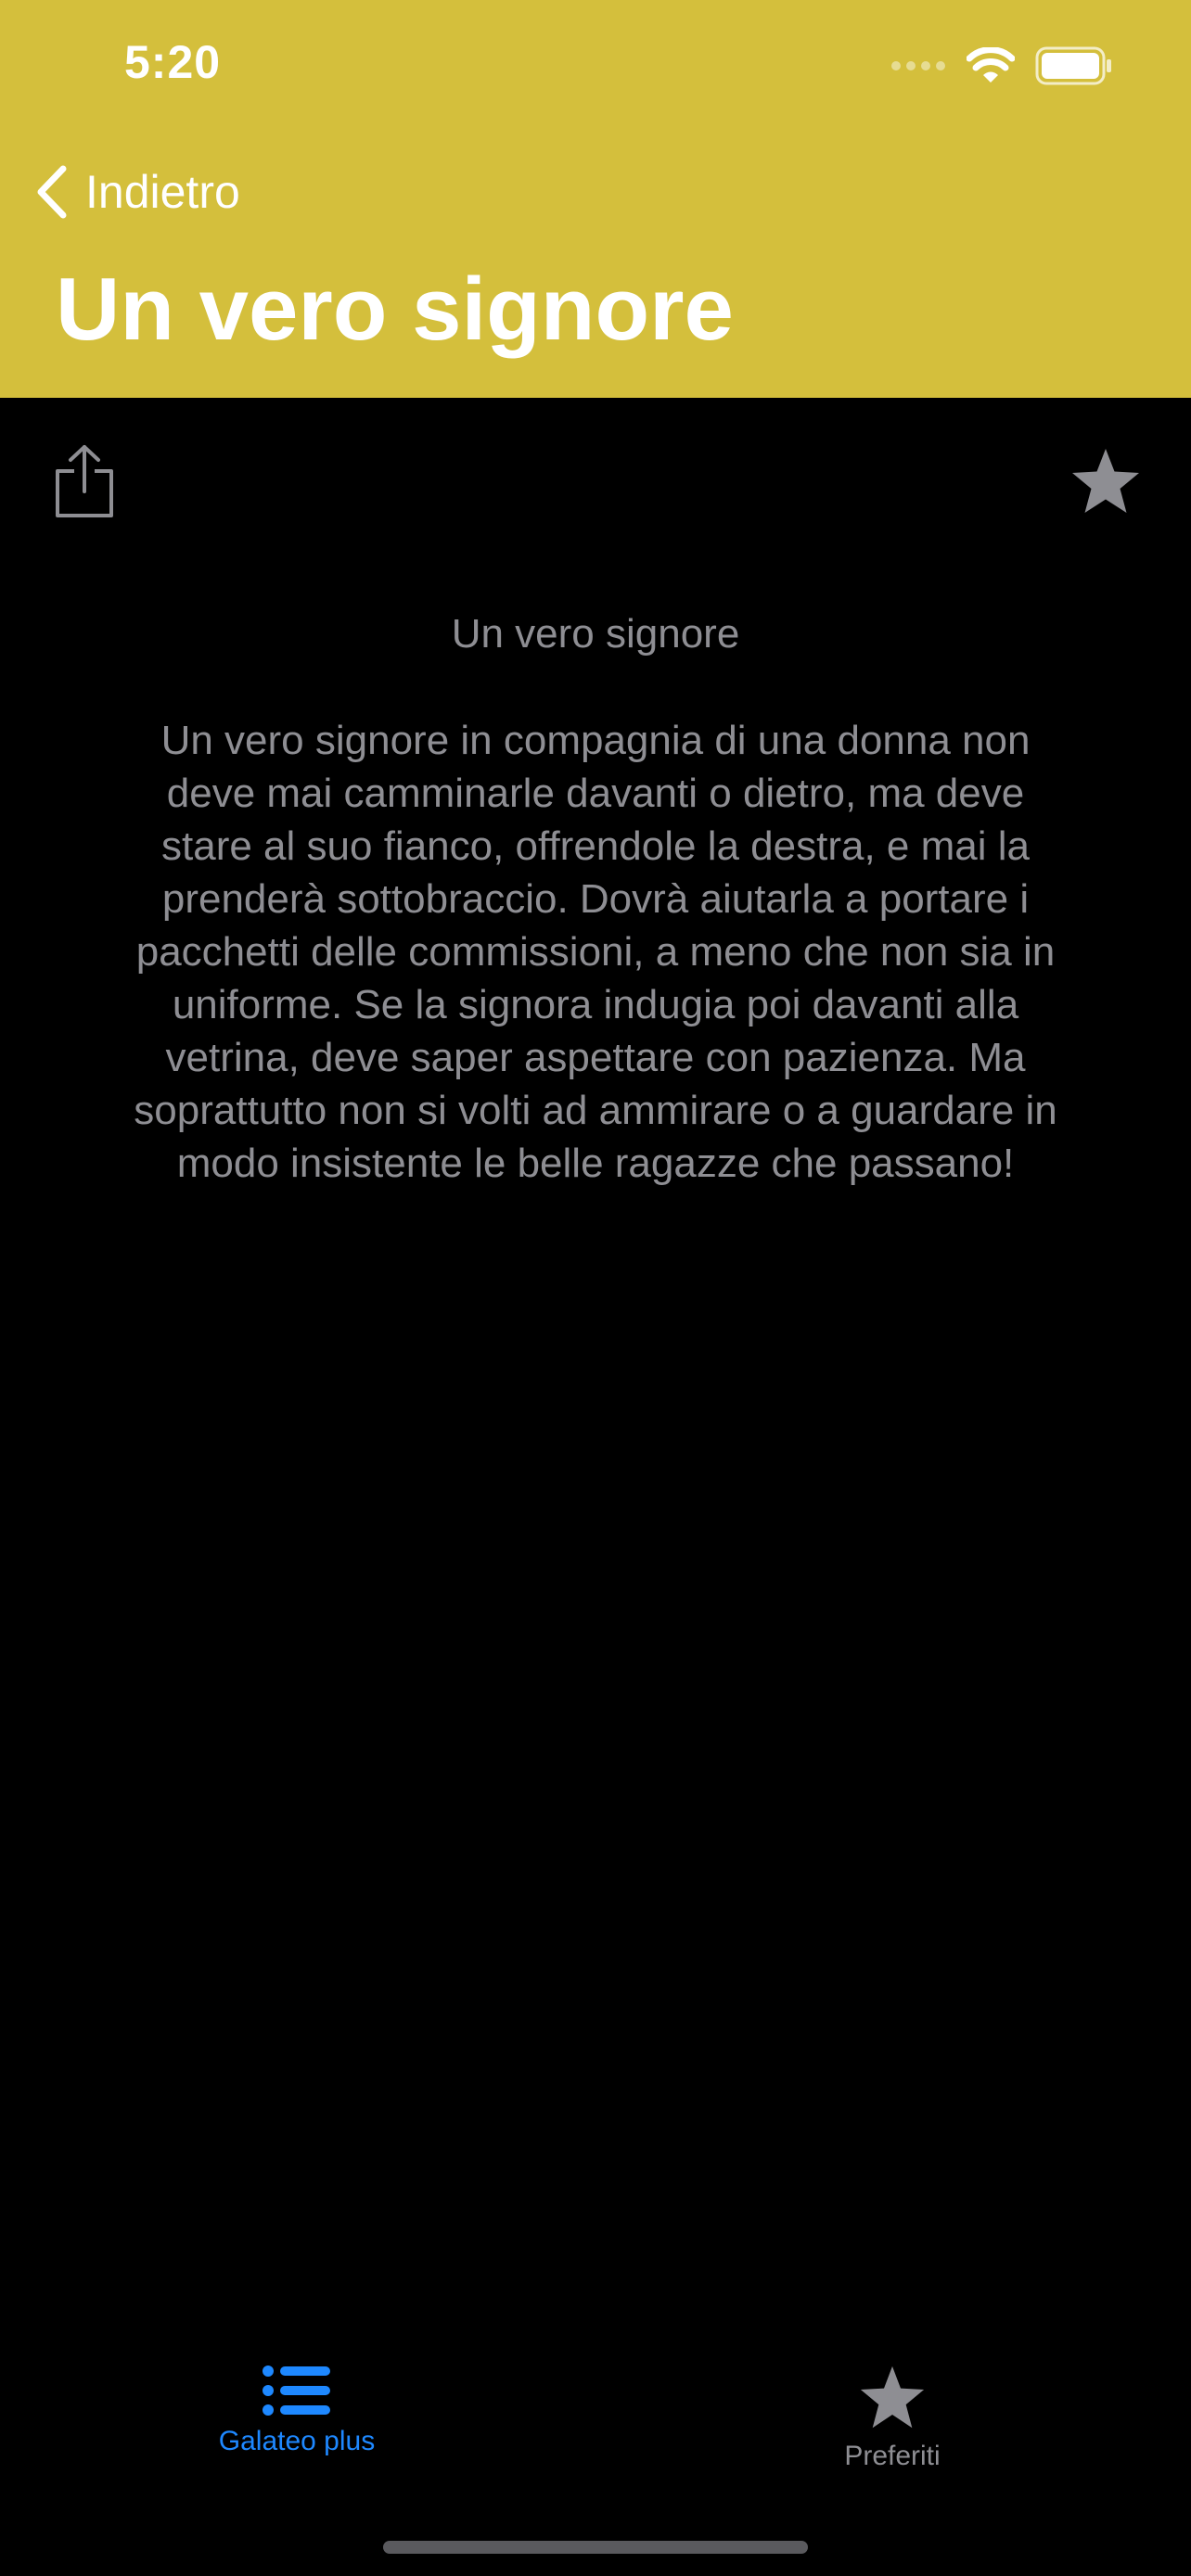 Image resolution: width=1191 pixels, height=2576 pixels. I want to click on home-indicator, so click(595, 2547).